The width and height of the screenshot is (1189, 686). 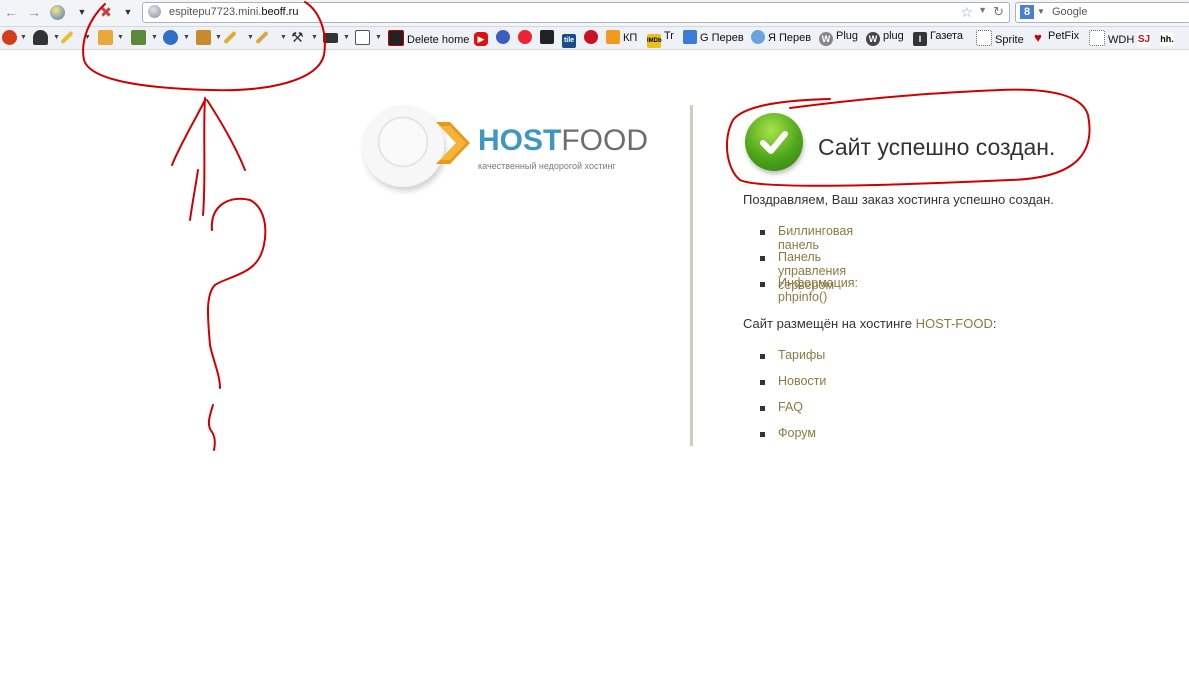 What do you see at coordinates (233, 12) in the screenshot?
I see `url-text: espitepu7723.mini.beoff.ru` at bounding box center [233, 12].